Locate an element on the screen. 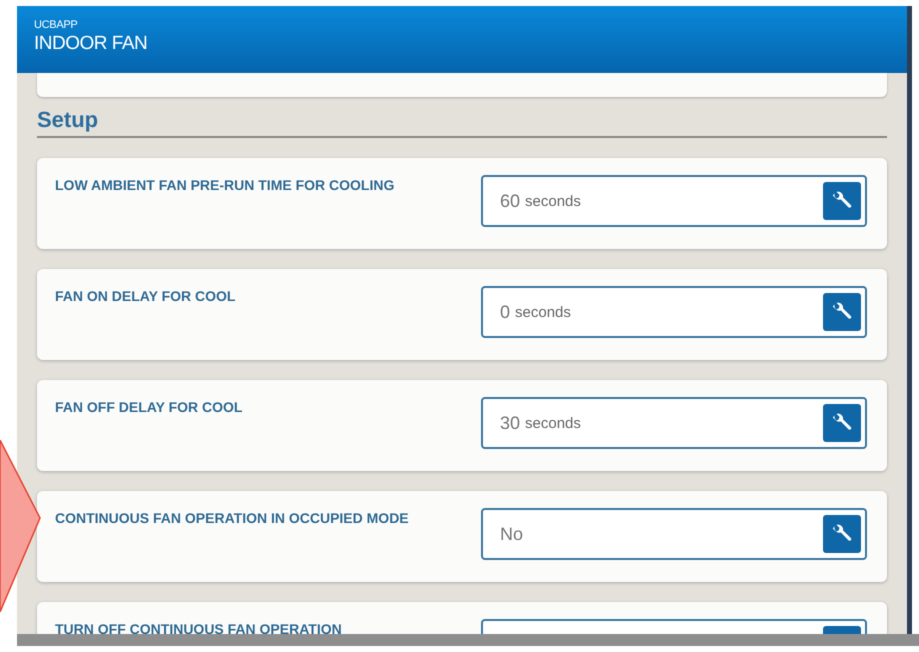 This screenshot has height=652, width=919. setting-label: LOW AMBIENT FAN PRE-RUN TIME FOR COOLING is located at coordinates (225, 185).